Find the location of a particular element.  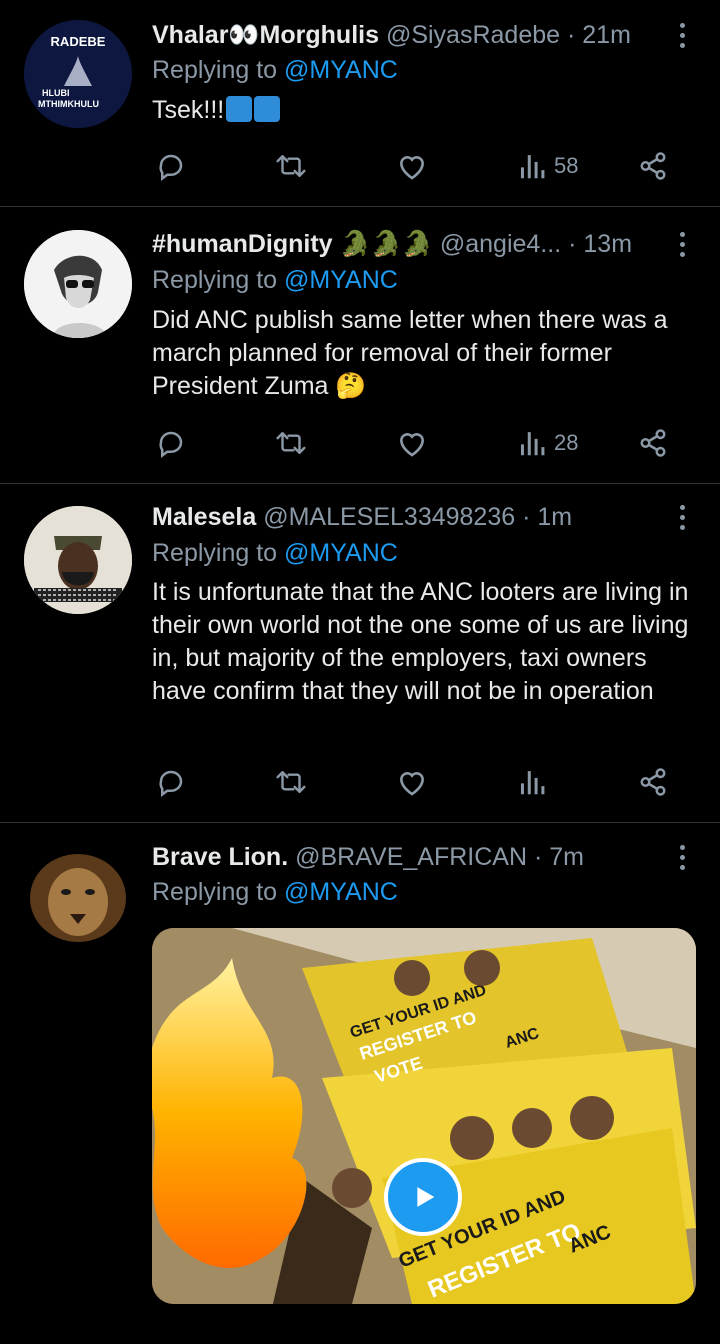

tweet-actions: 58 is located at coordinates (417, 166).